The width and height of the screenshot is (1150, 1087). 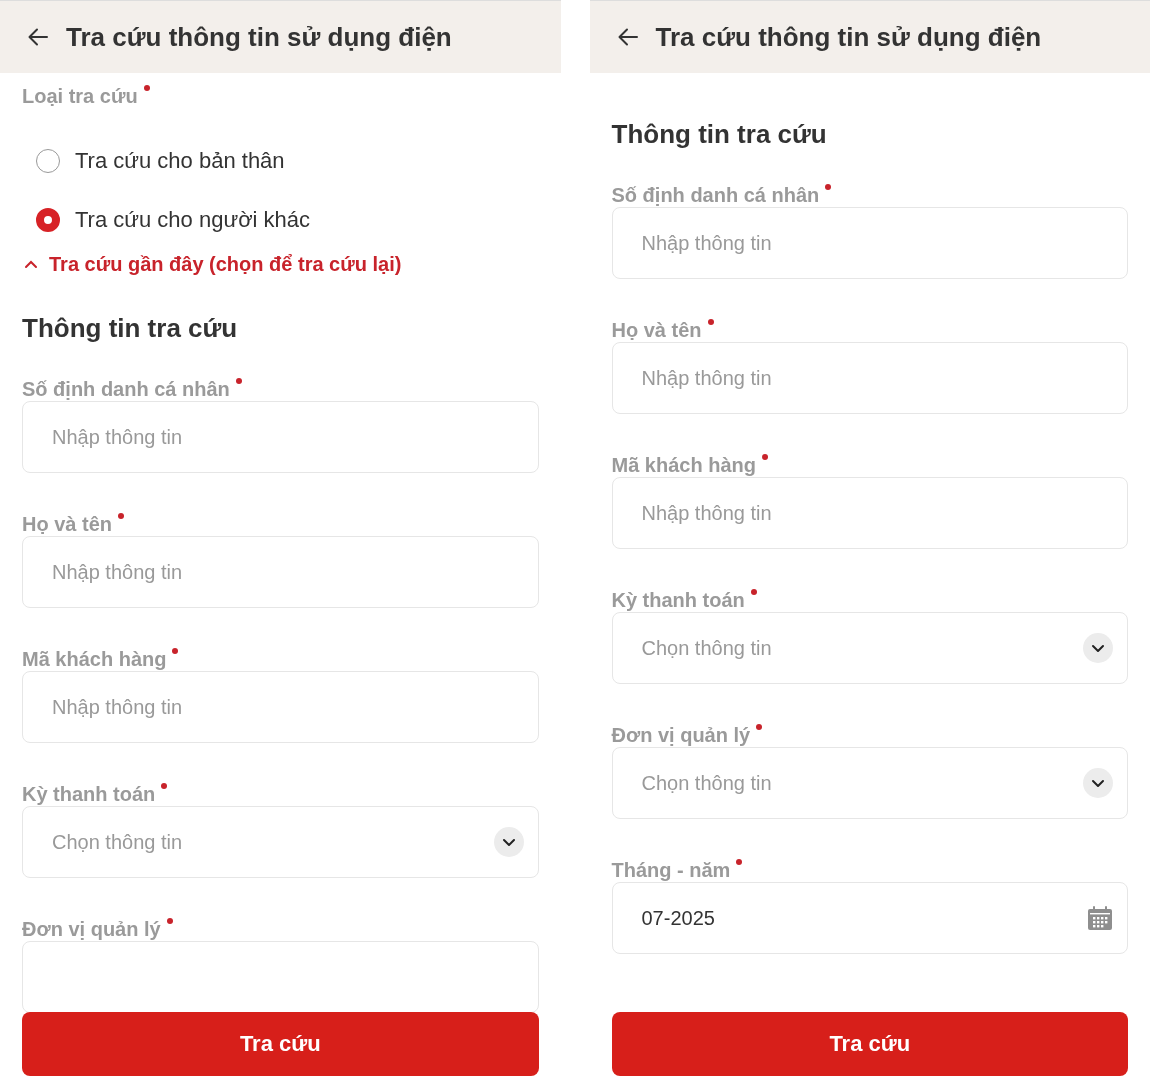 I want to click on field-label: Loại tra cứu, so click(x=80, y=96).